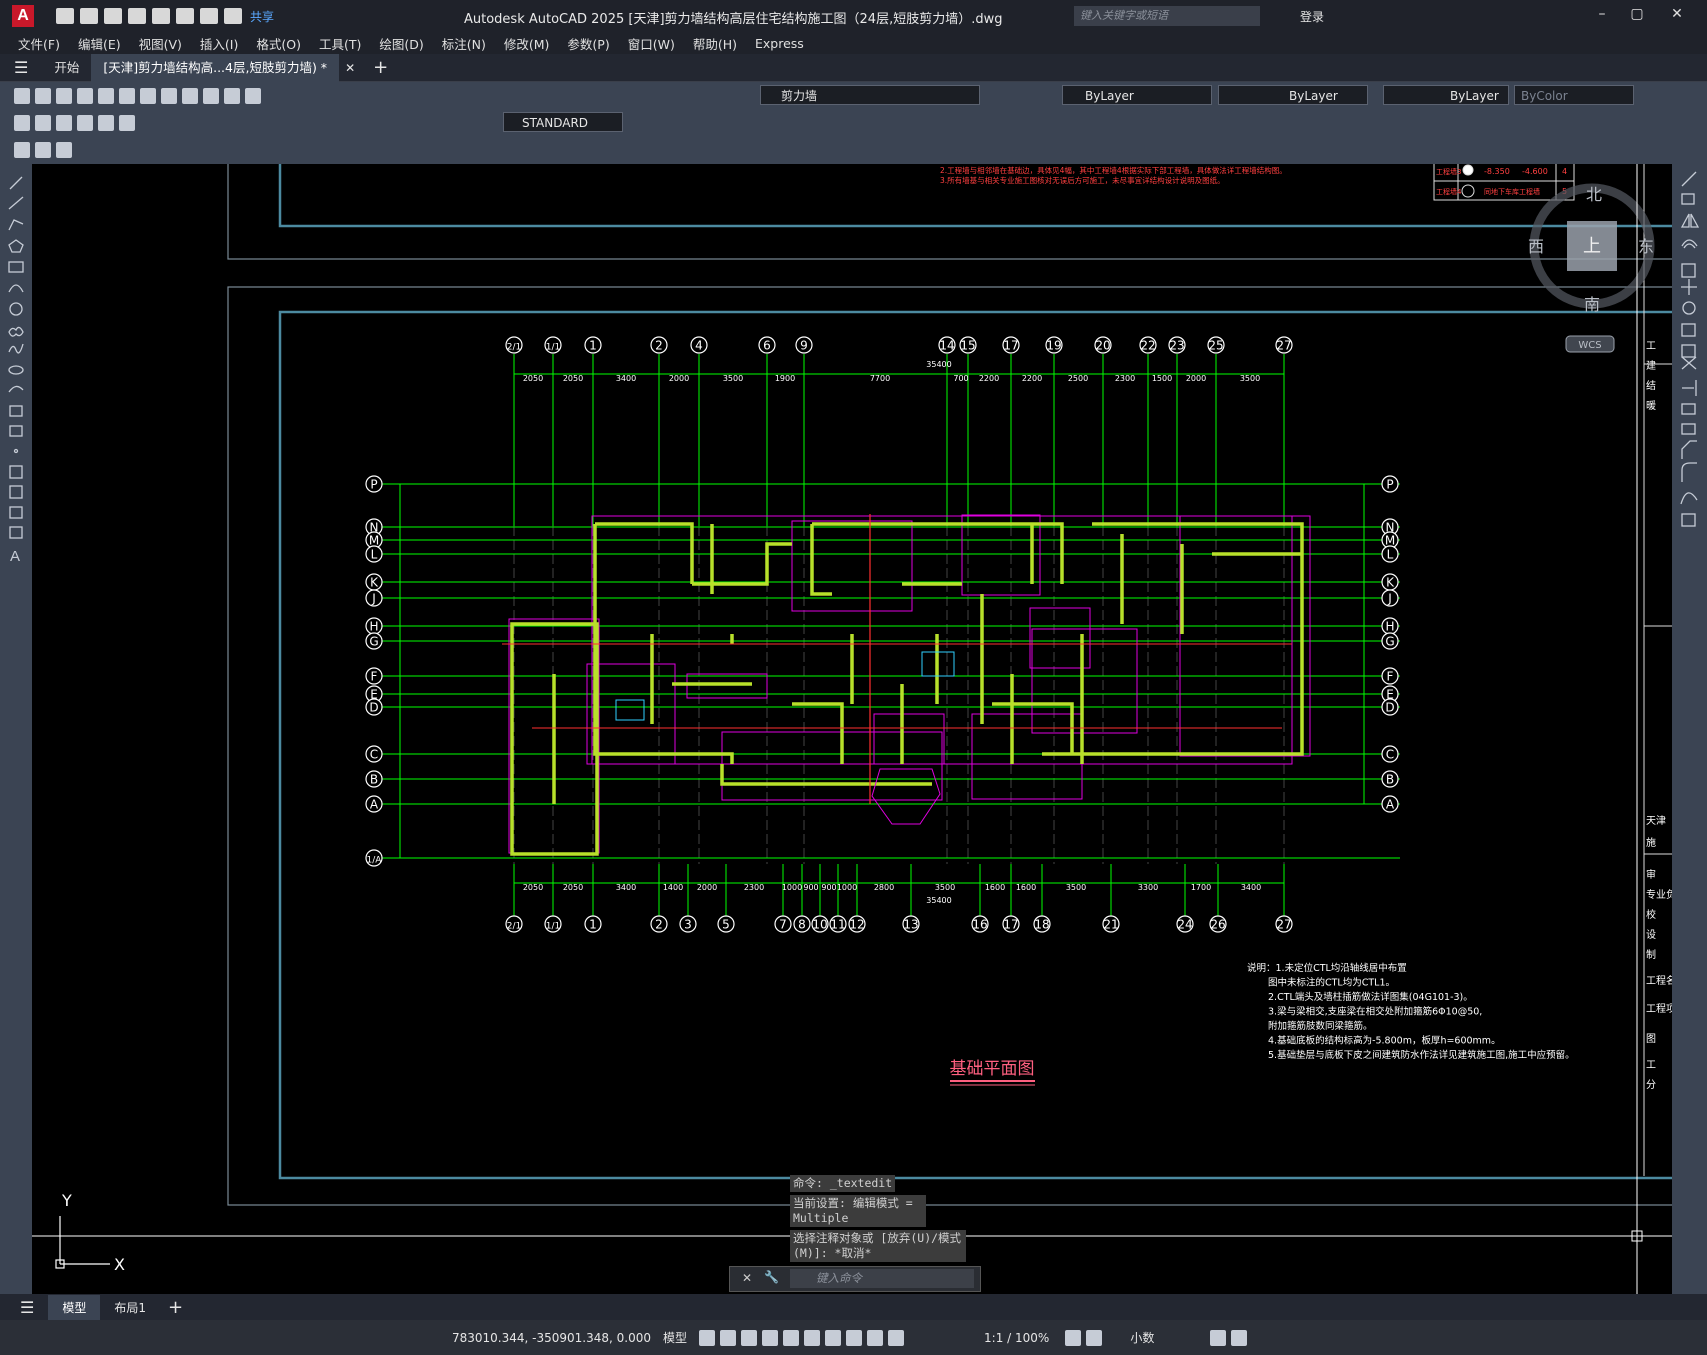 The image size is (1707, 1355). What do you see at coordinates (771, 1277) in the screenshot?
I see `customize-command-icon: 🔧` at bounding box center [771, 1277].